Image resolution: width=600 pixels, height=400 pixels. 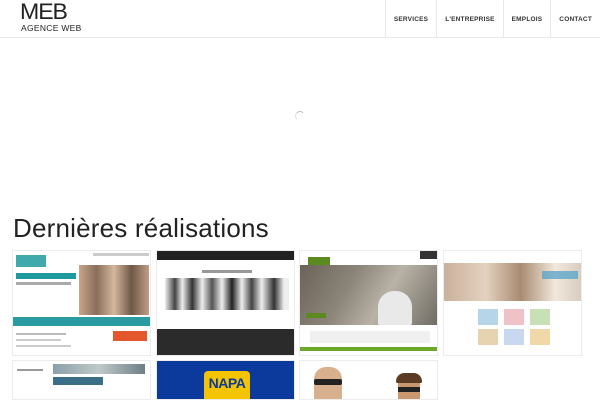 What do you see at coordinates (225, 342) in the screenshot?
I see `thumb-dark-footer` at bounding box center [225, 342].